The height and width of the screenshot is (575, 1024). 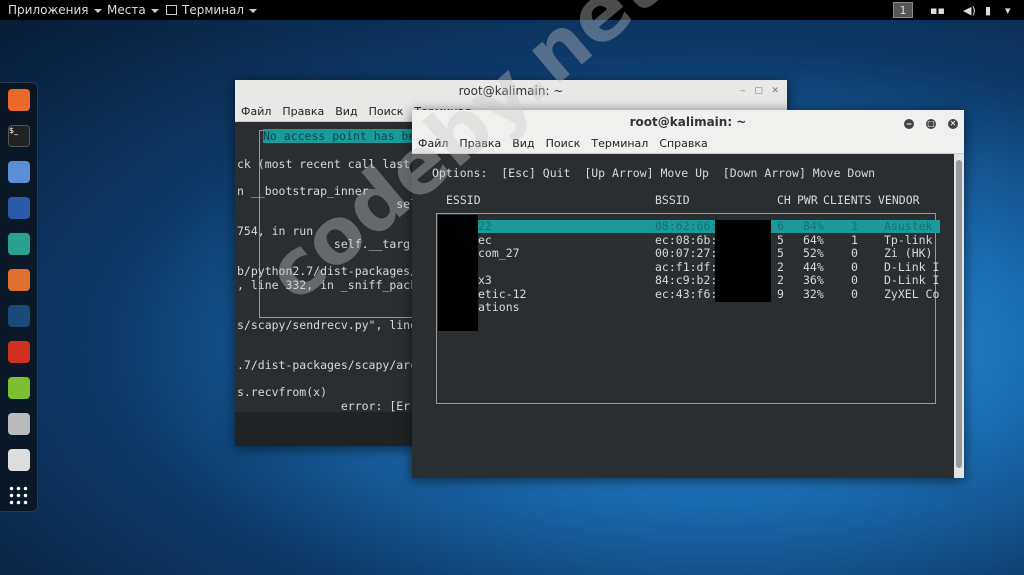 I want to click on menu-item: Терминал, so click(x=619, y=143).